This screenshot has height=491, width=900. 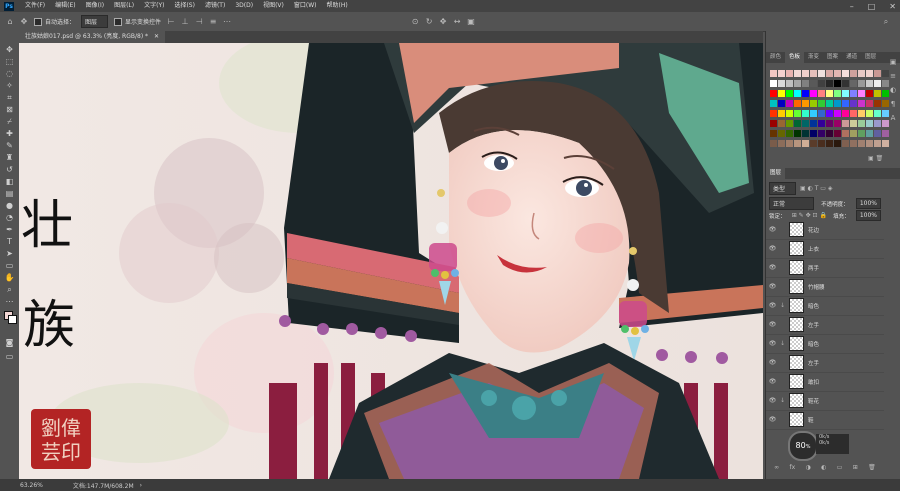 What do you see at coordinates (10, 317) in the screenshot?
I see `color-swatches-icon` at bounding box center [10, 317].